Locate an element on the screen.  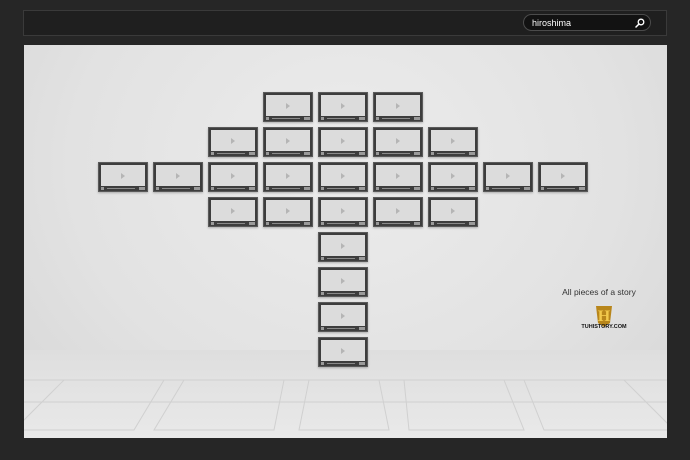
search-icon is located at coordinates (640, 23).